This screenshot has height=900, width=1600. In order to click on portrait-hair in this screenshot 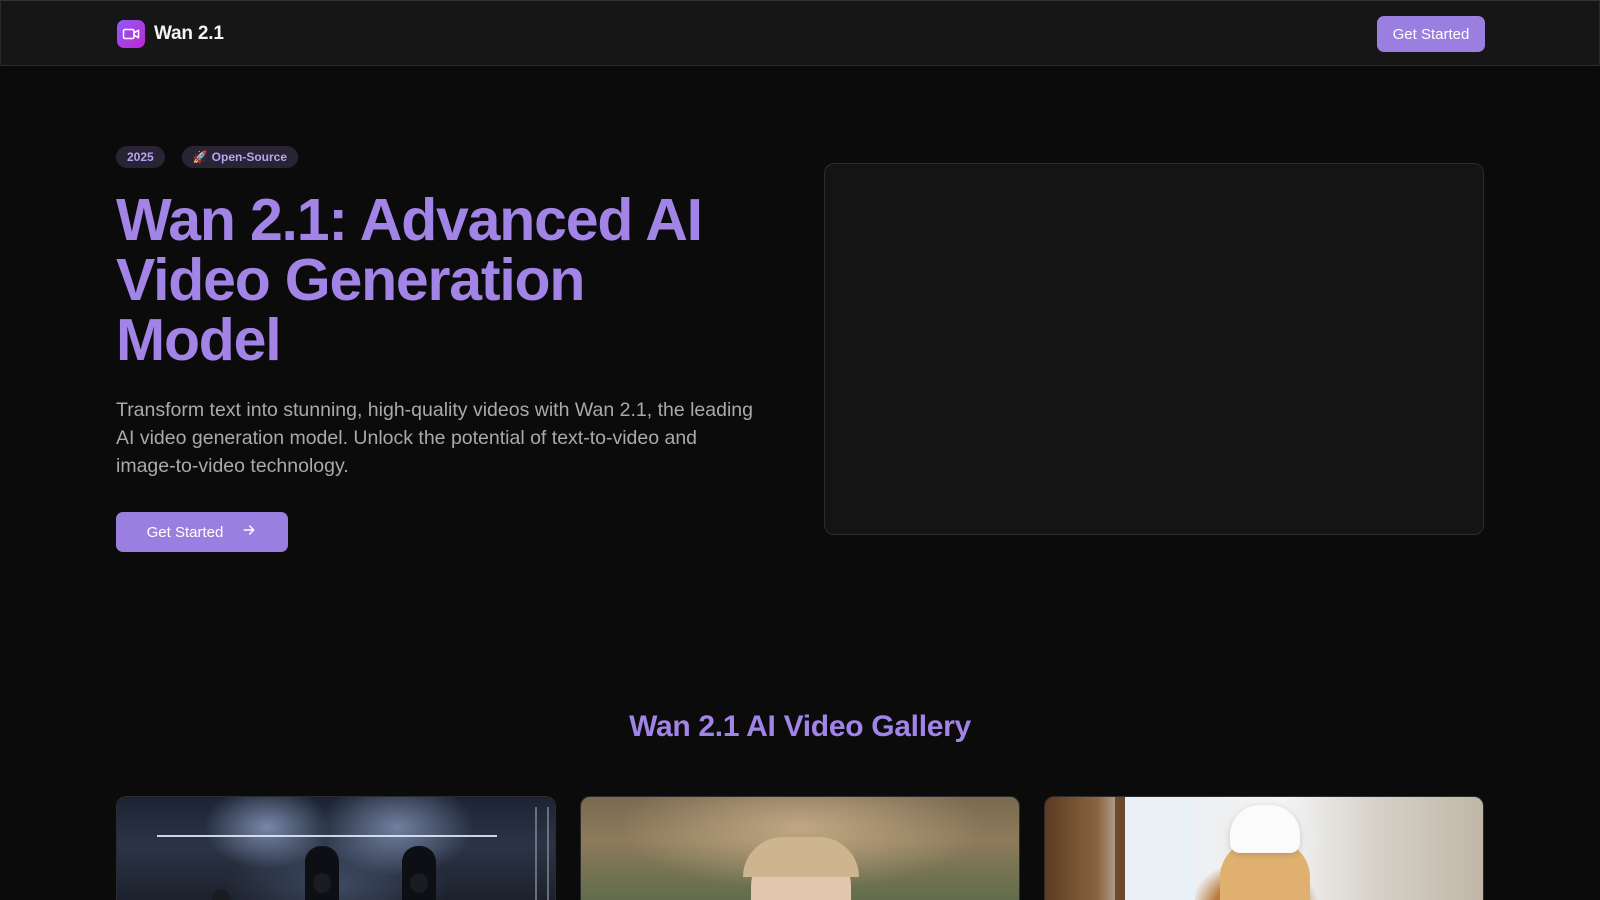, I will do `click(801, 857)`.